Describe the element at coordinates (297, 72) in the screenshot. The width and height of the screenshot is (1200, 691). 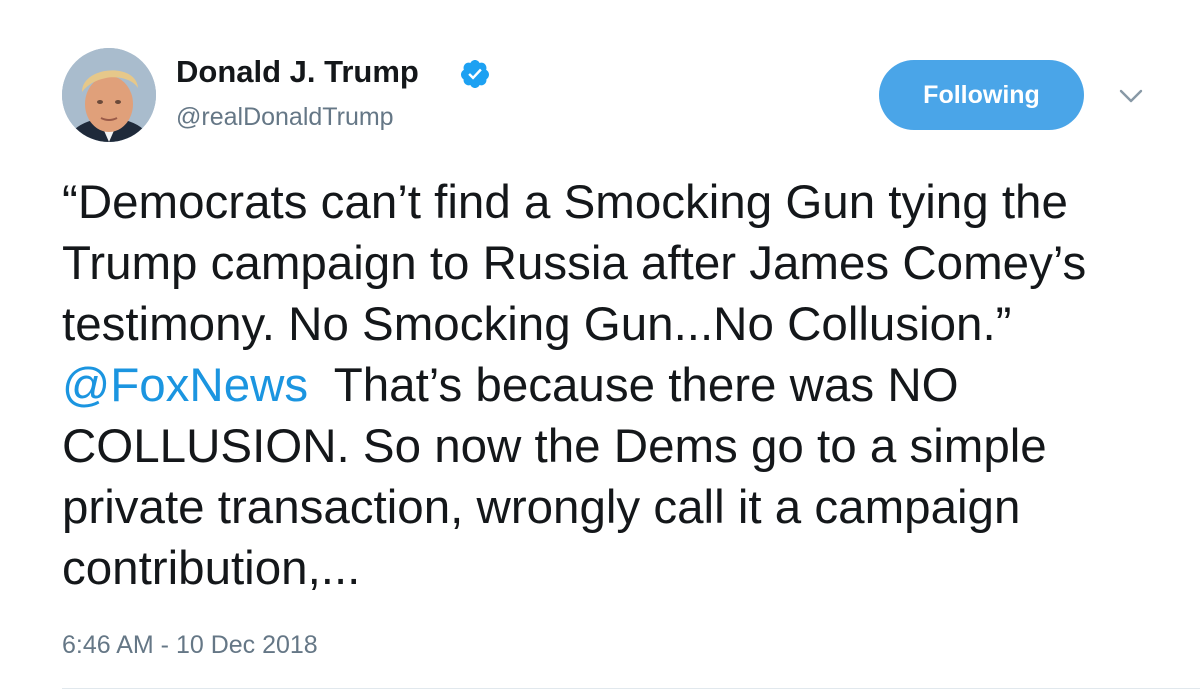
I see `author-display-name: Donald J. Trump` at that location.